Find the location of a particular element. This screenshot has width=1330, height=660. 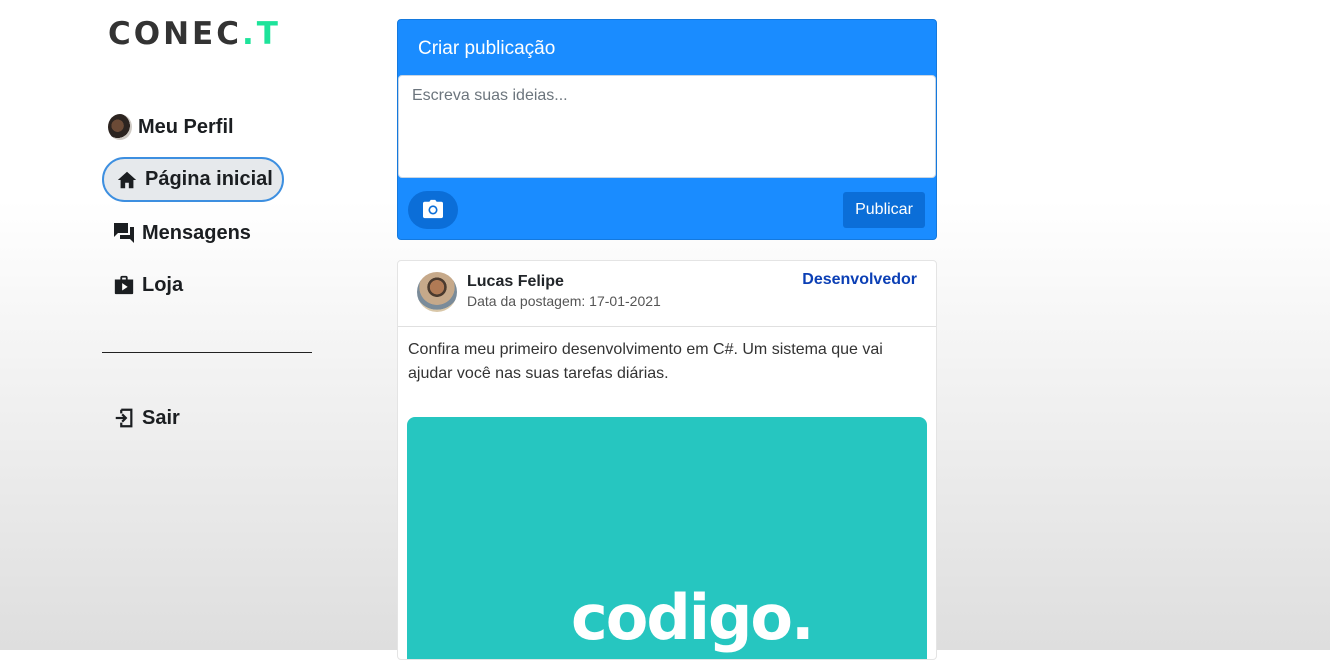

app-logo: CONEC.T is located at coordinates (194, 34).